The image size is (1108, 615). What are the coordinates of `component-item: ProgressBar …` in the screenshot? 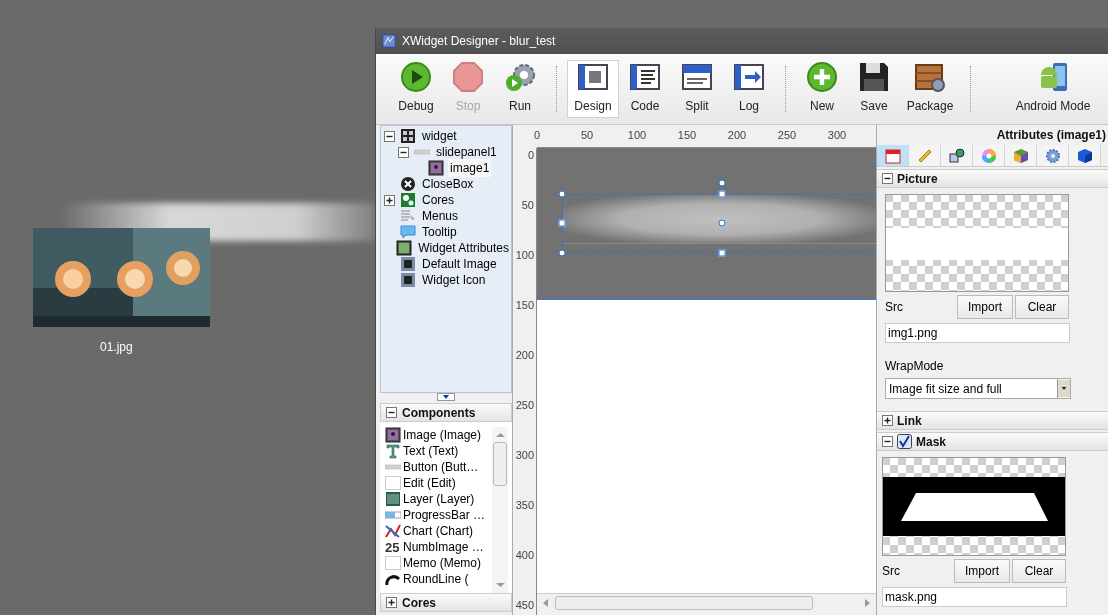 It's located at (444, 515).